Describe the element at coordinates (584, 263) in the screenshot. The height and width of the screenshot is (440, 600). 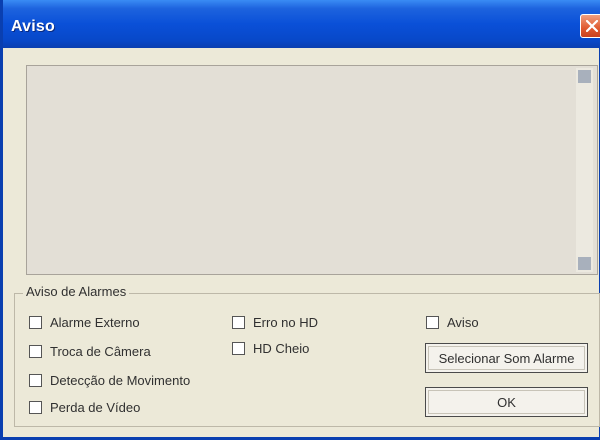
I see `scroll-down-button` at that location.